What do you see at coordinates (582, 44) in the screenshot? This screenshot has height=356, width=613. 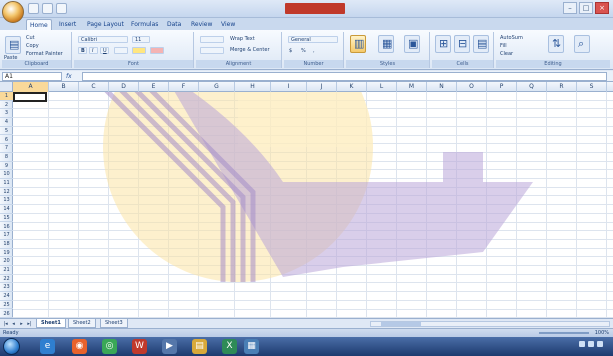 I see `find-select-button: ⌕` at bounding box center [582, 44].